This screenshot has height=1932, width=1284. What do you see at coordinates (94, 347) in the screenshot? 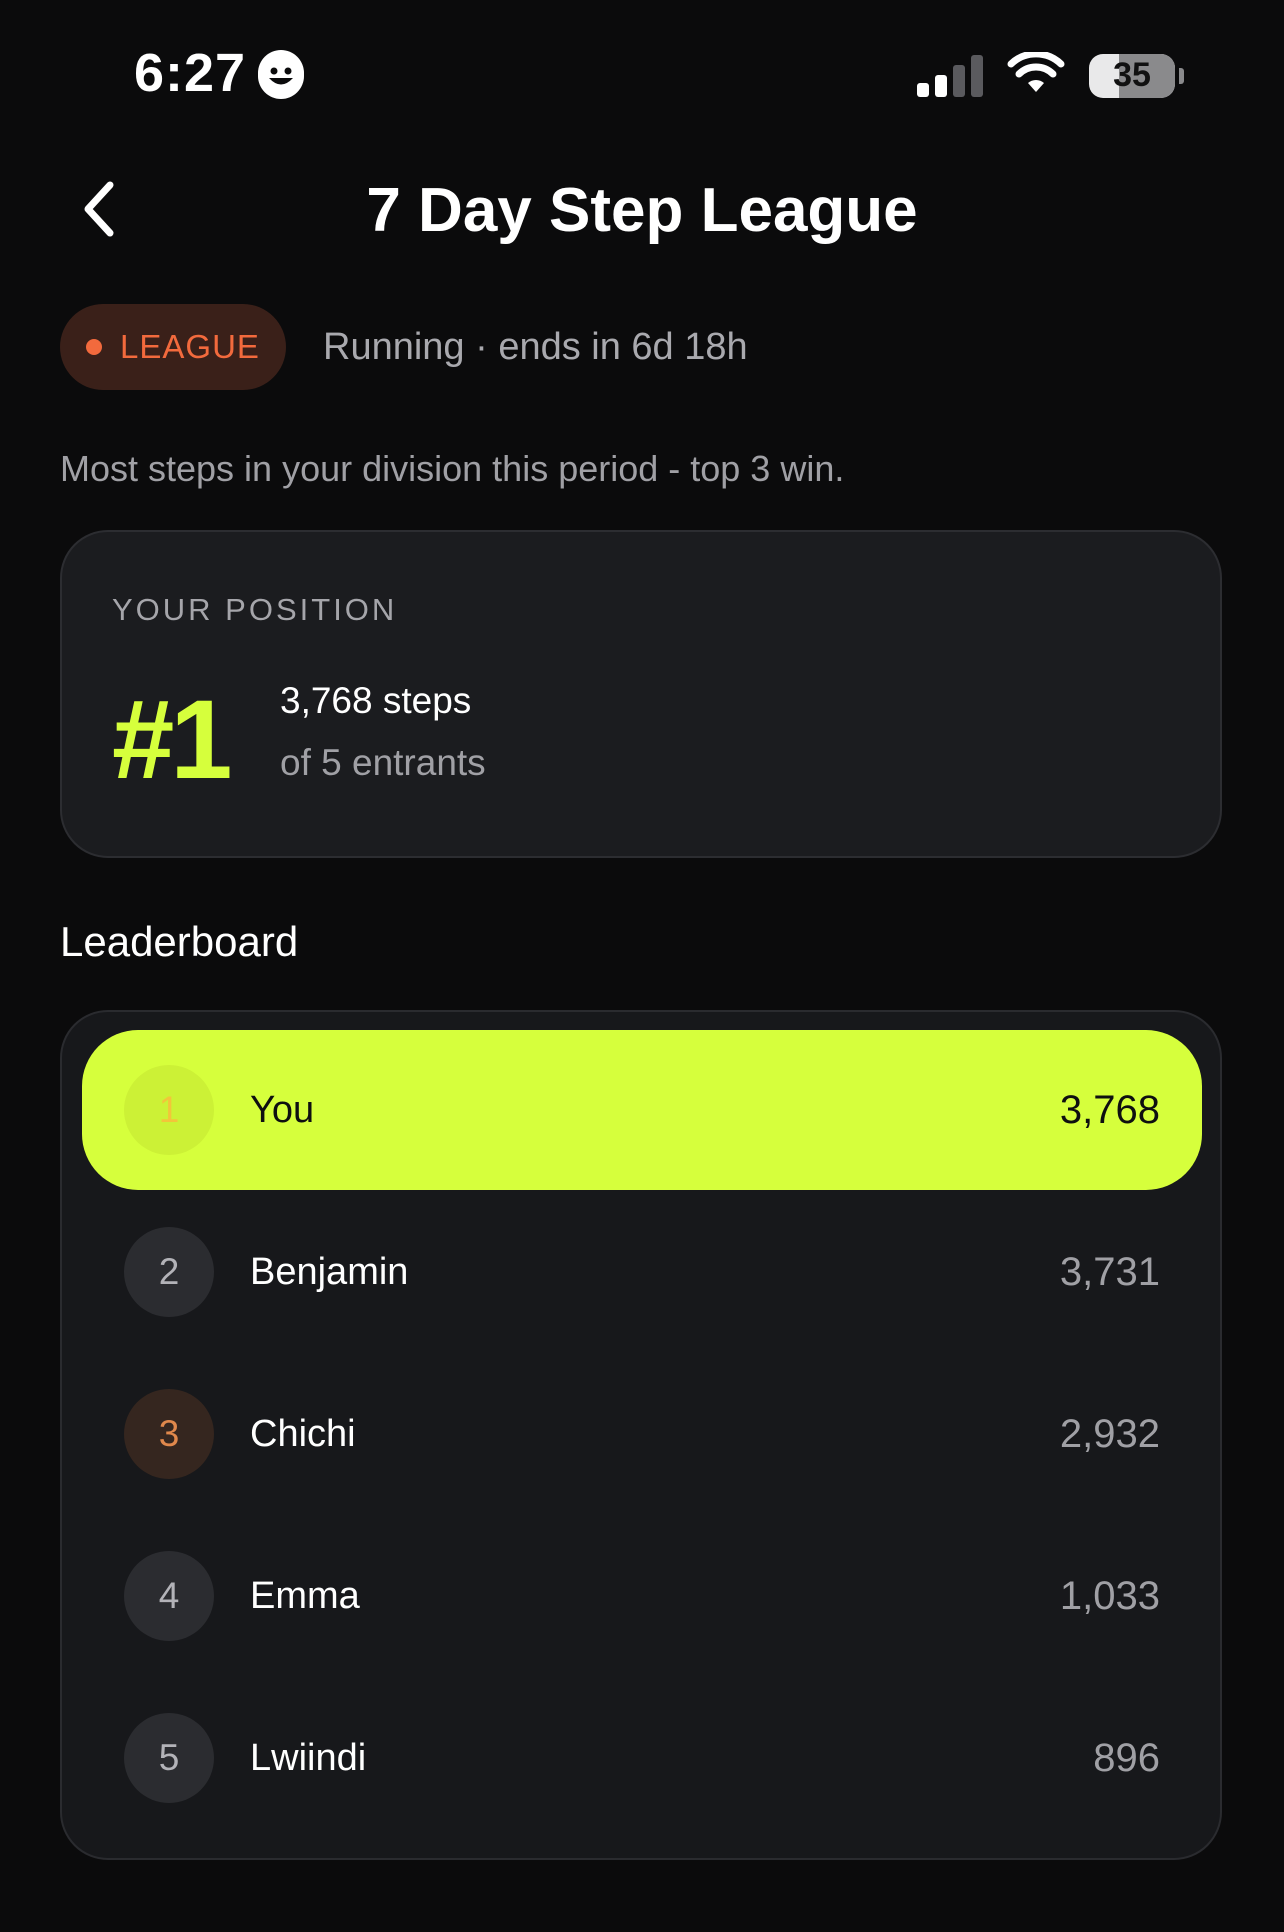
I see `status-dot-icon` at bounding box center [94, 347].